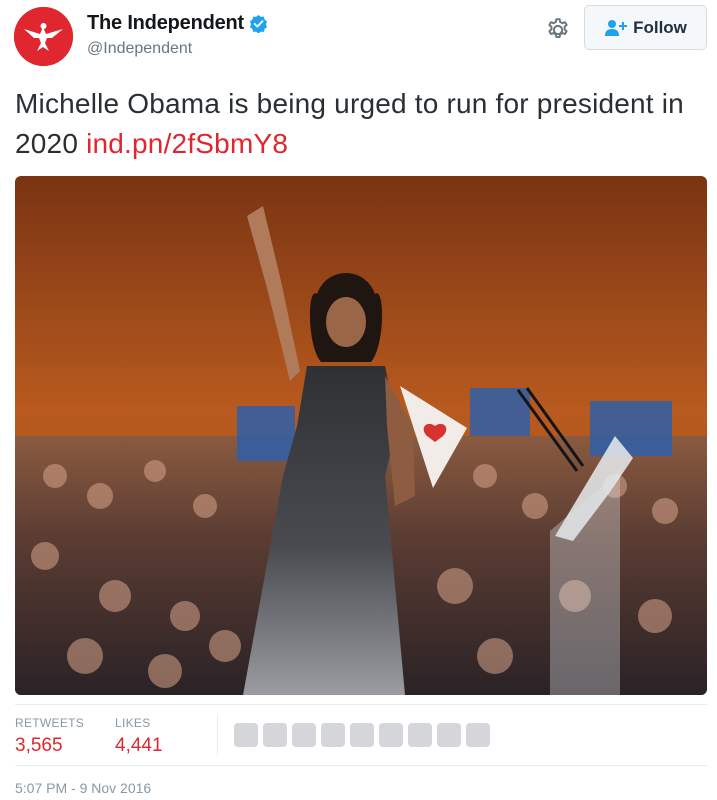  What do you see at coordinates (358, 35) in the screenshot?
I see `tweet-header: The Independent @Independent Follow` at bounding box center [358, 35].